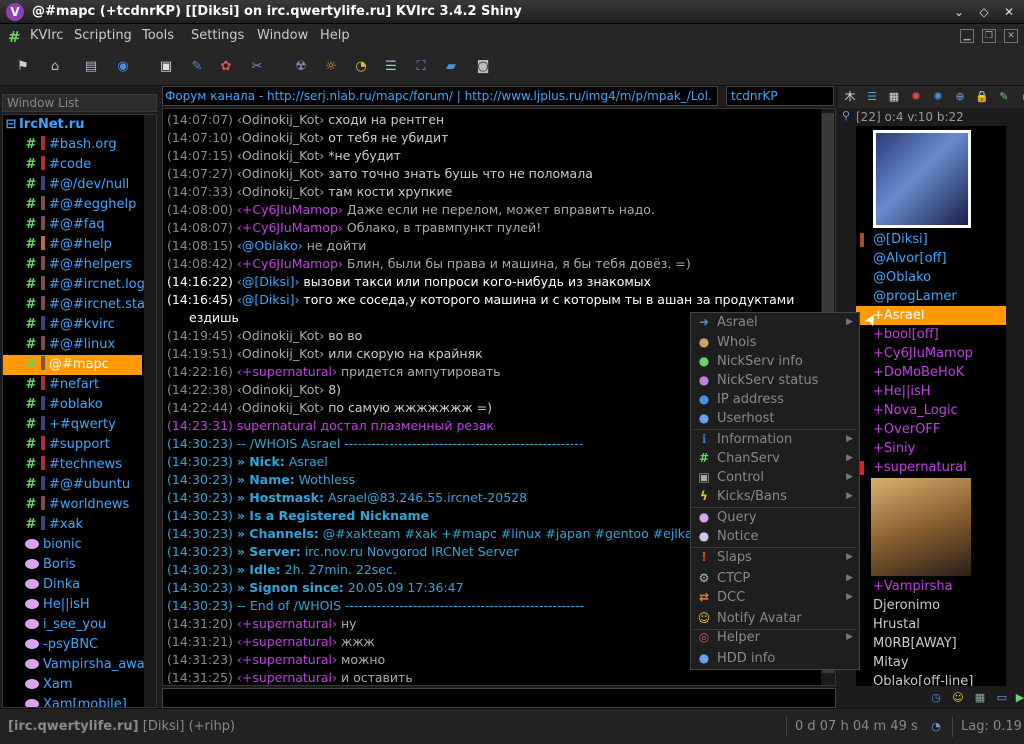  Describe the element at coordinates (931, 296) in the screenshot. I see `user-list-item: @progLamer` at that location.